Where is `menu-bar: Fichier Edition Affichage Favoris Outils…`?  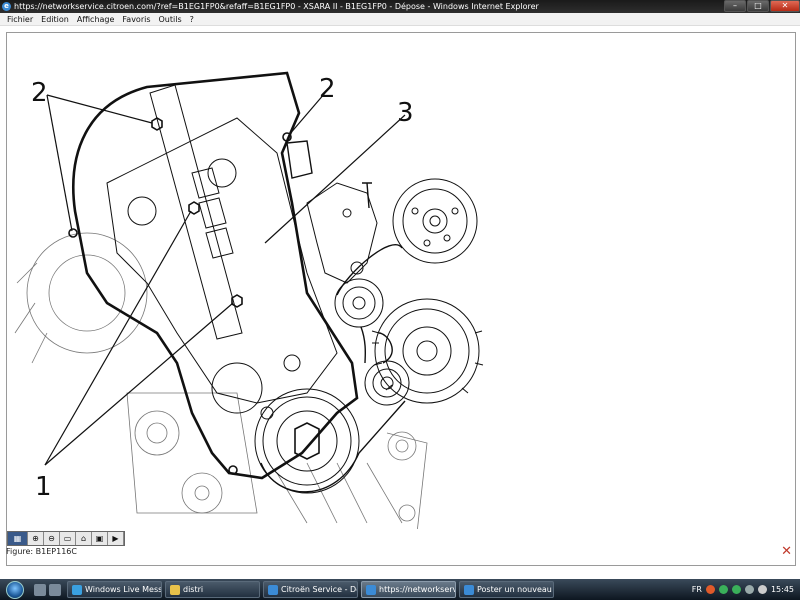
menu-bar: Fichier Edition Affichage Favoris Outils… is located at coordinates (400, 19).